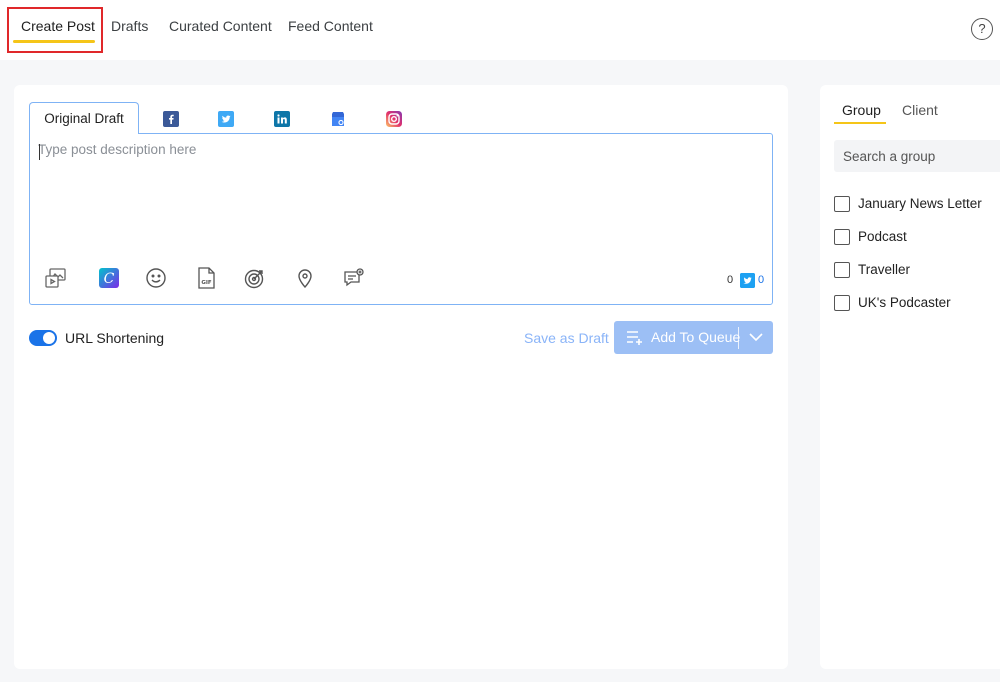 Image resolution: width=1000 pixels, height=682 pixels. I want to click on canva-icon: C, so click(109, 278).